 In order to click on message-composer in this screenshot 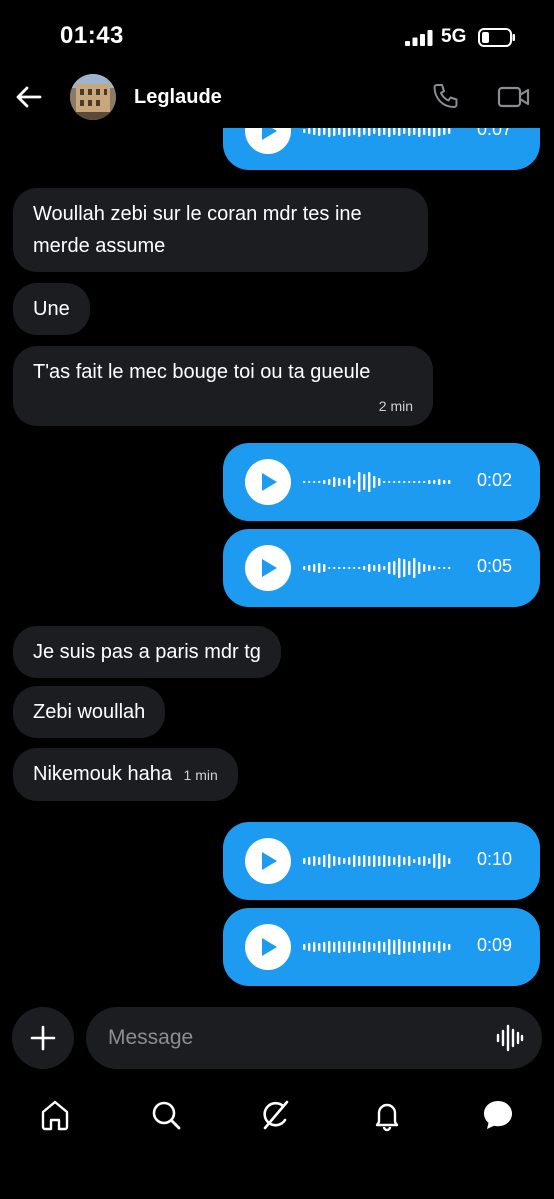, I will do `click(277, 1039)`.